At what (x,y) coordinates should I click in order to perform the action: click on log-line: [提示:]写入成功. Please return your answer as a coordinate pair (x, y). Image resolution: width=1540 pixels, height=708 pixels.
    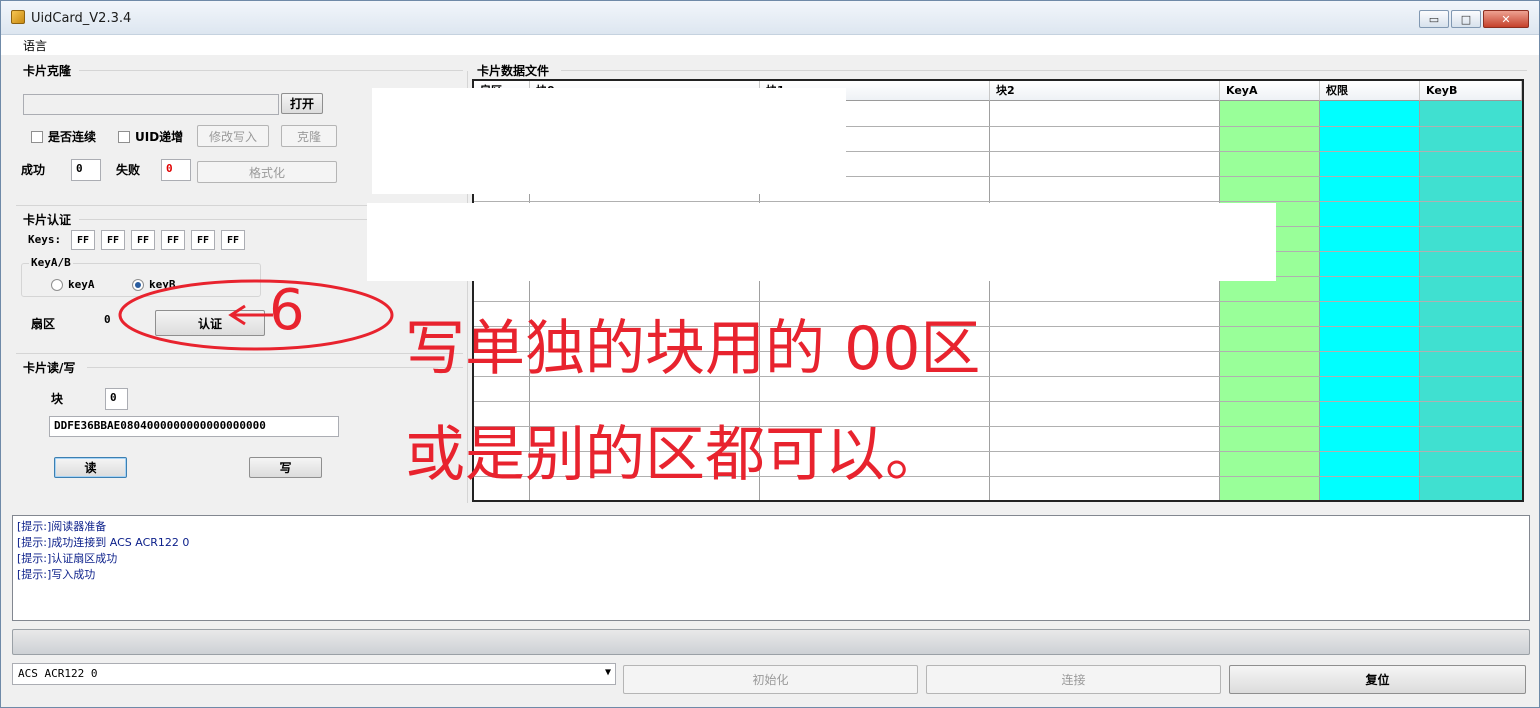
    Looking at the image, I should click on (56, 574).